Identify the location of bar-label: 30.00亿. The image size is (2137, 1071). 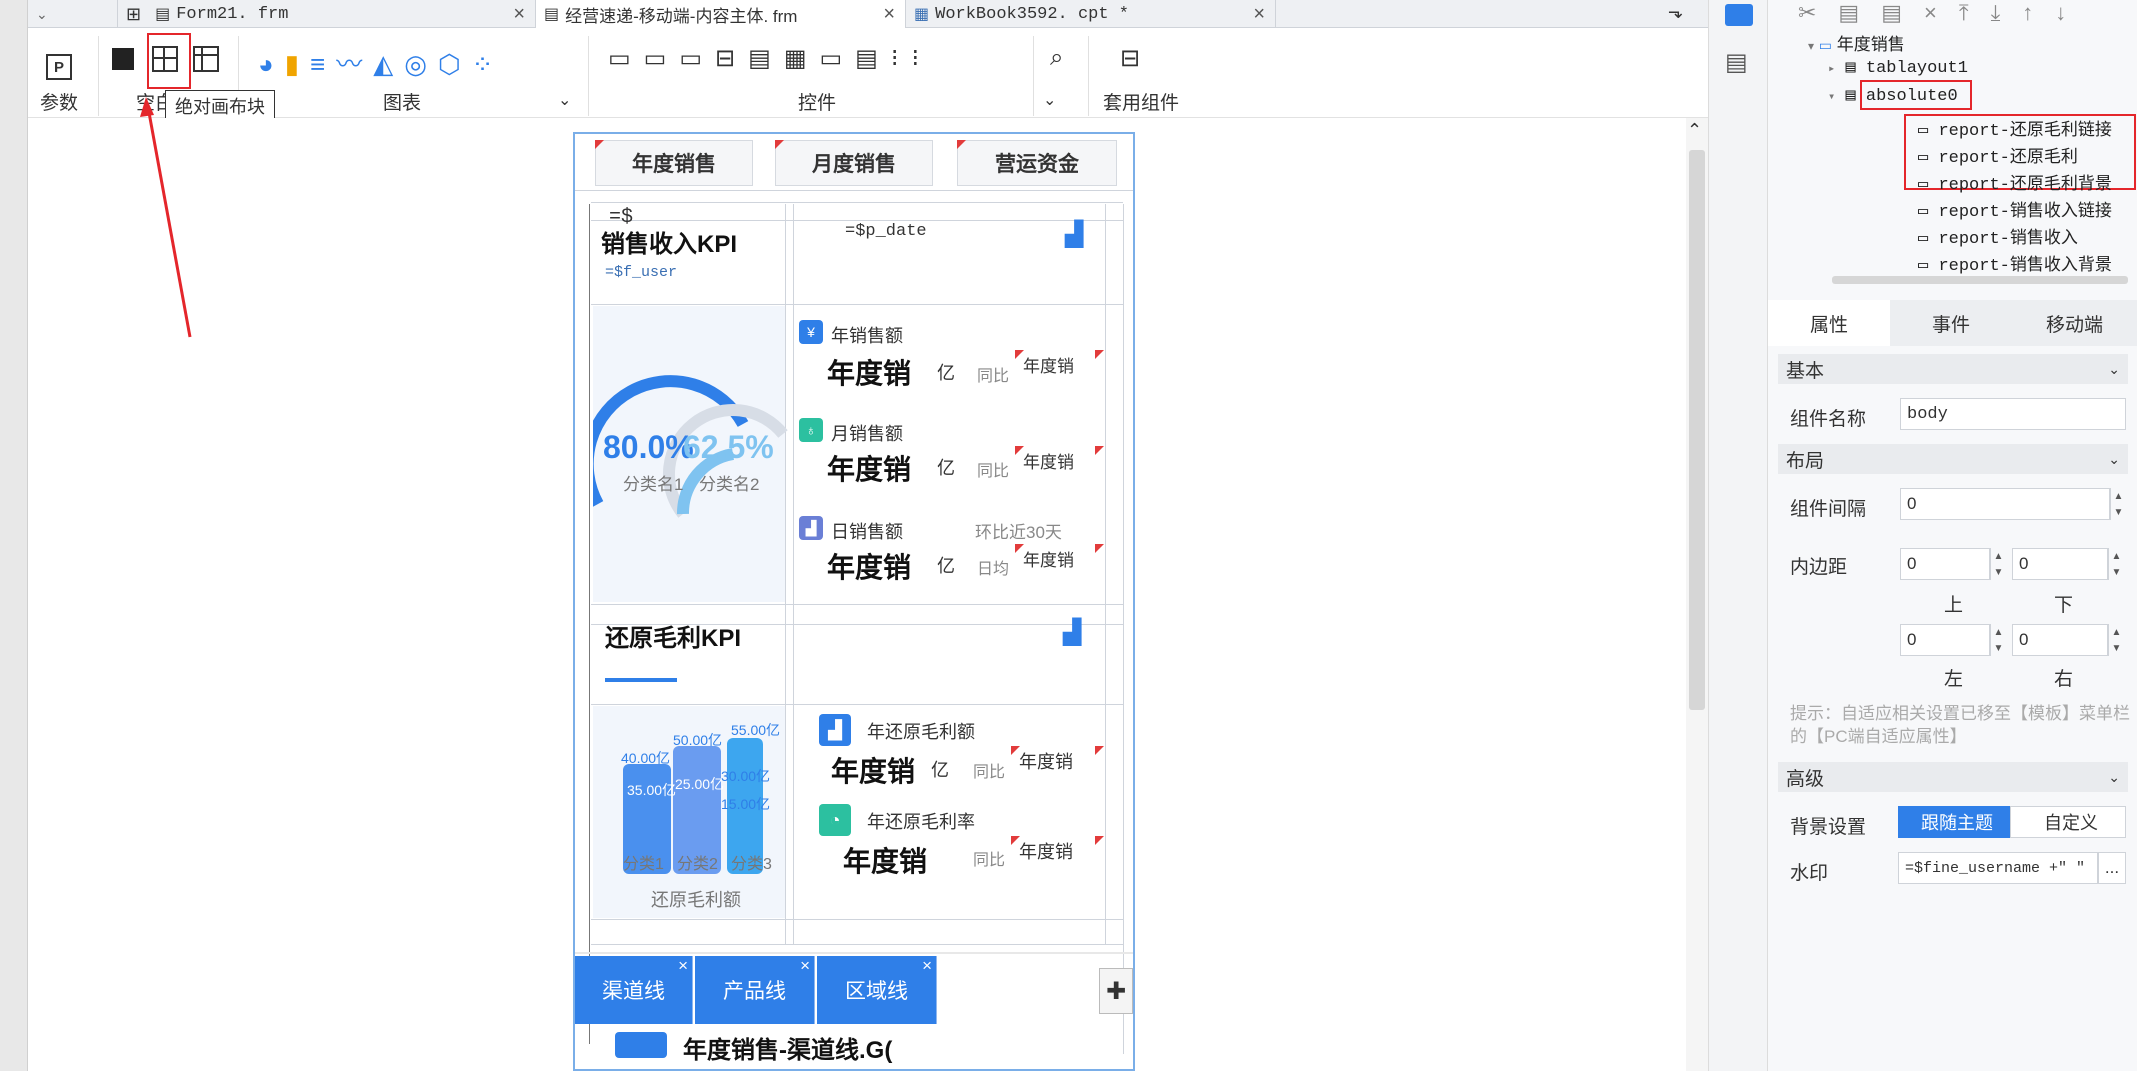
(746, 776).